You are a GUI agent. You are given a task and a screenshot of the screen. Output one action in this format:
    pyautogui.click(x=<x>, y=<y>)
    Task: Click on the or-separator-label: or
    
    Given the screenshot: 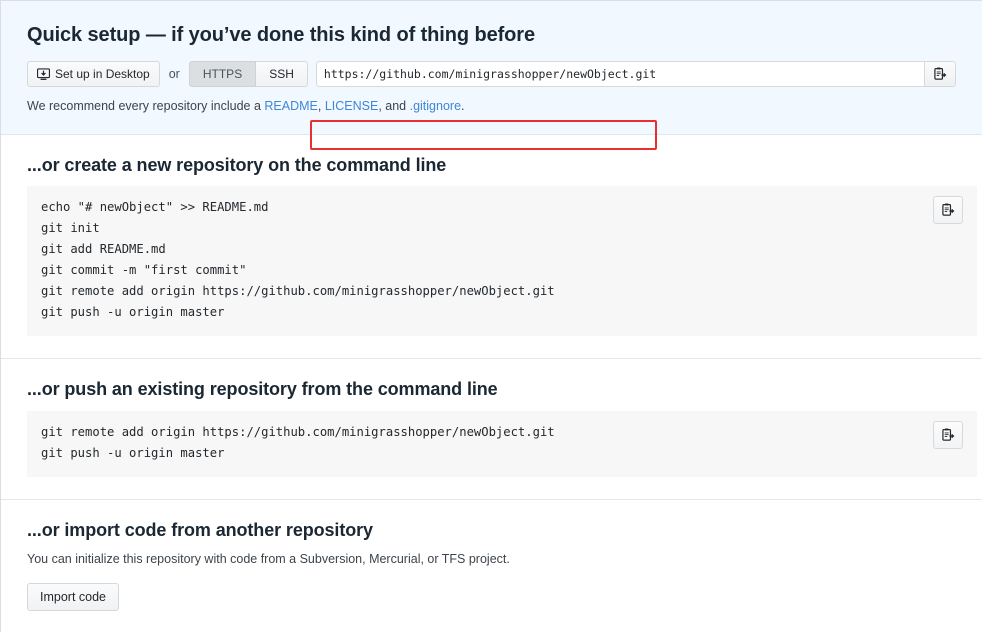 What is the action you would take?
    pyautogui.click(x=174, y=74)
    